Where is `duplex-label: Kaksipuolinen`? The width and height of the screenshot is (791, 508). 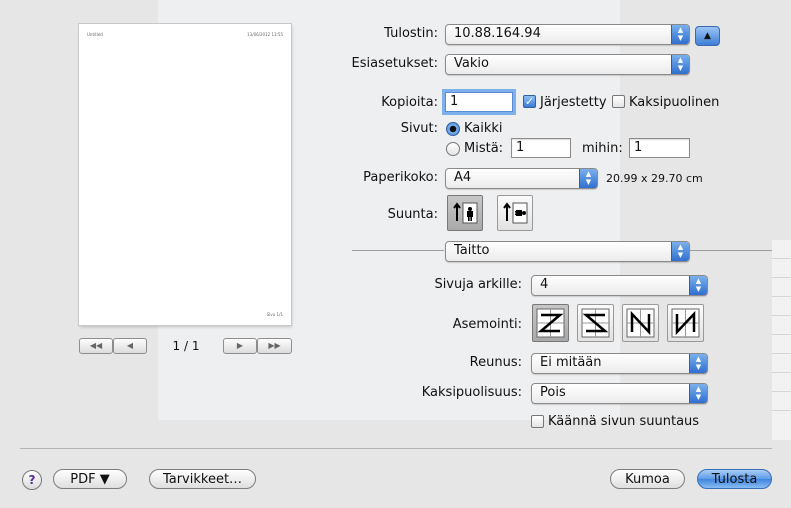
duplex-label: Kaksipuolinen is located at coordinates (674, 102).